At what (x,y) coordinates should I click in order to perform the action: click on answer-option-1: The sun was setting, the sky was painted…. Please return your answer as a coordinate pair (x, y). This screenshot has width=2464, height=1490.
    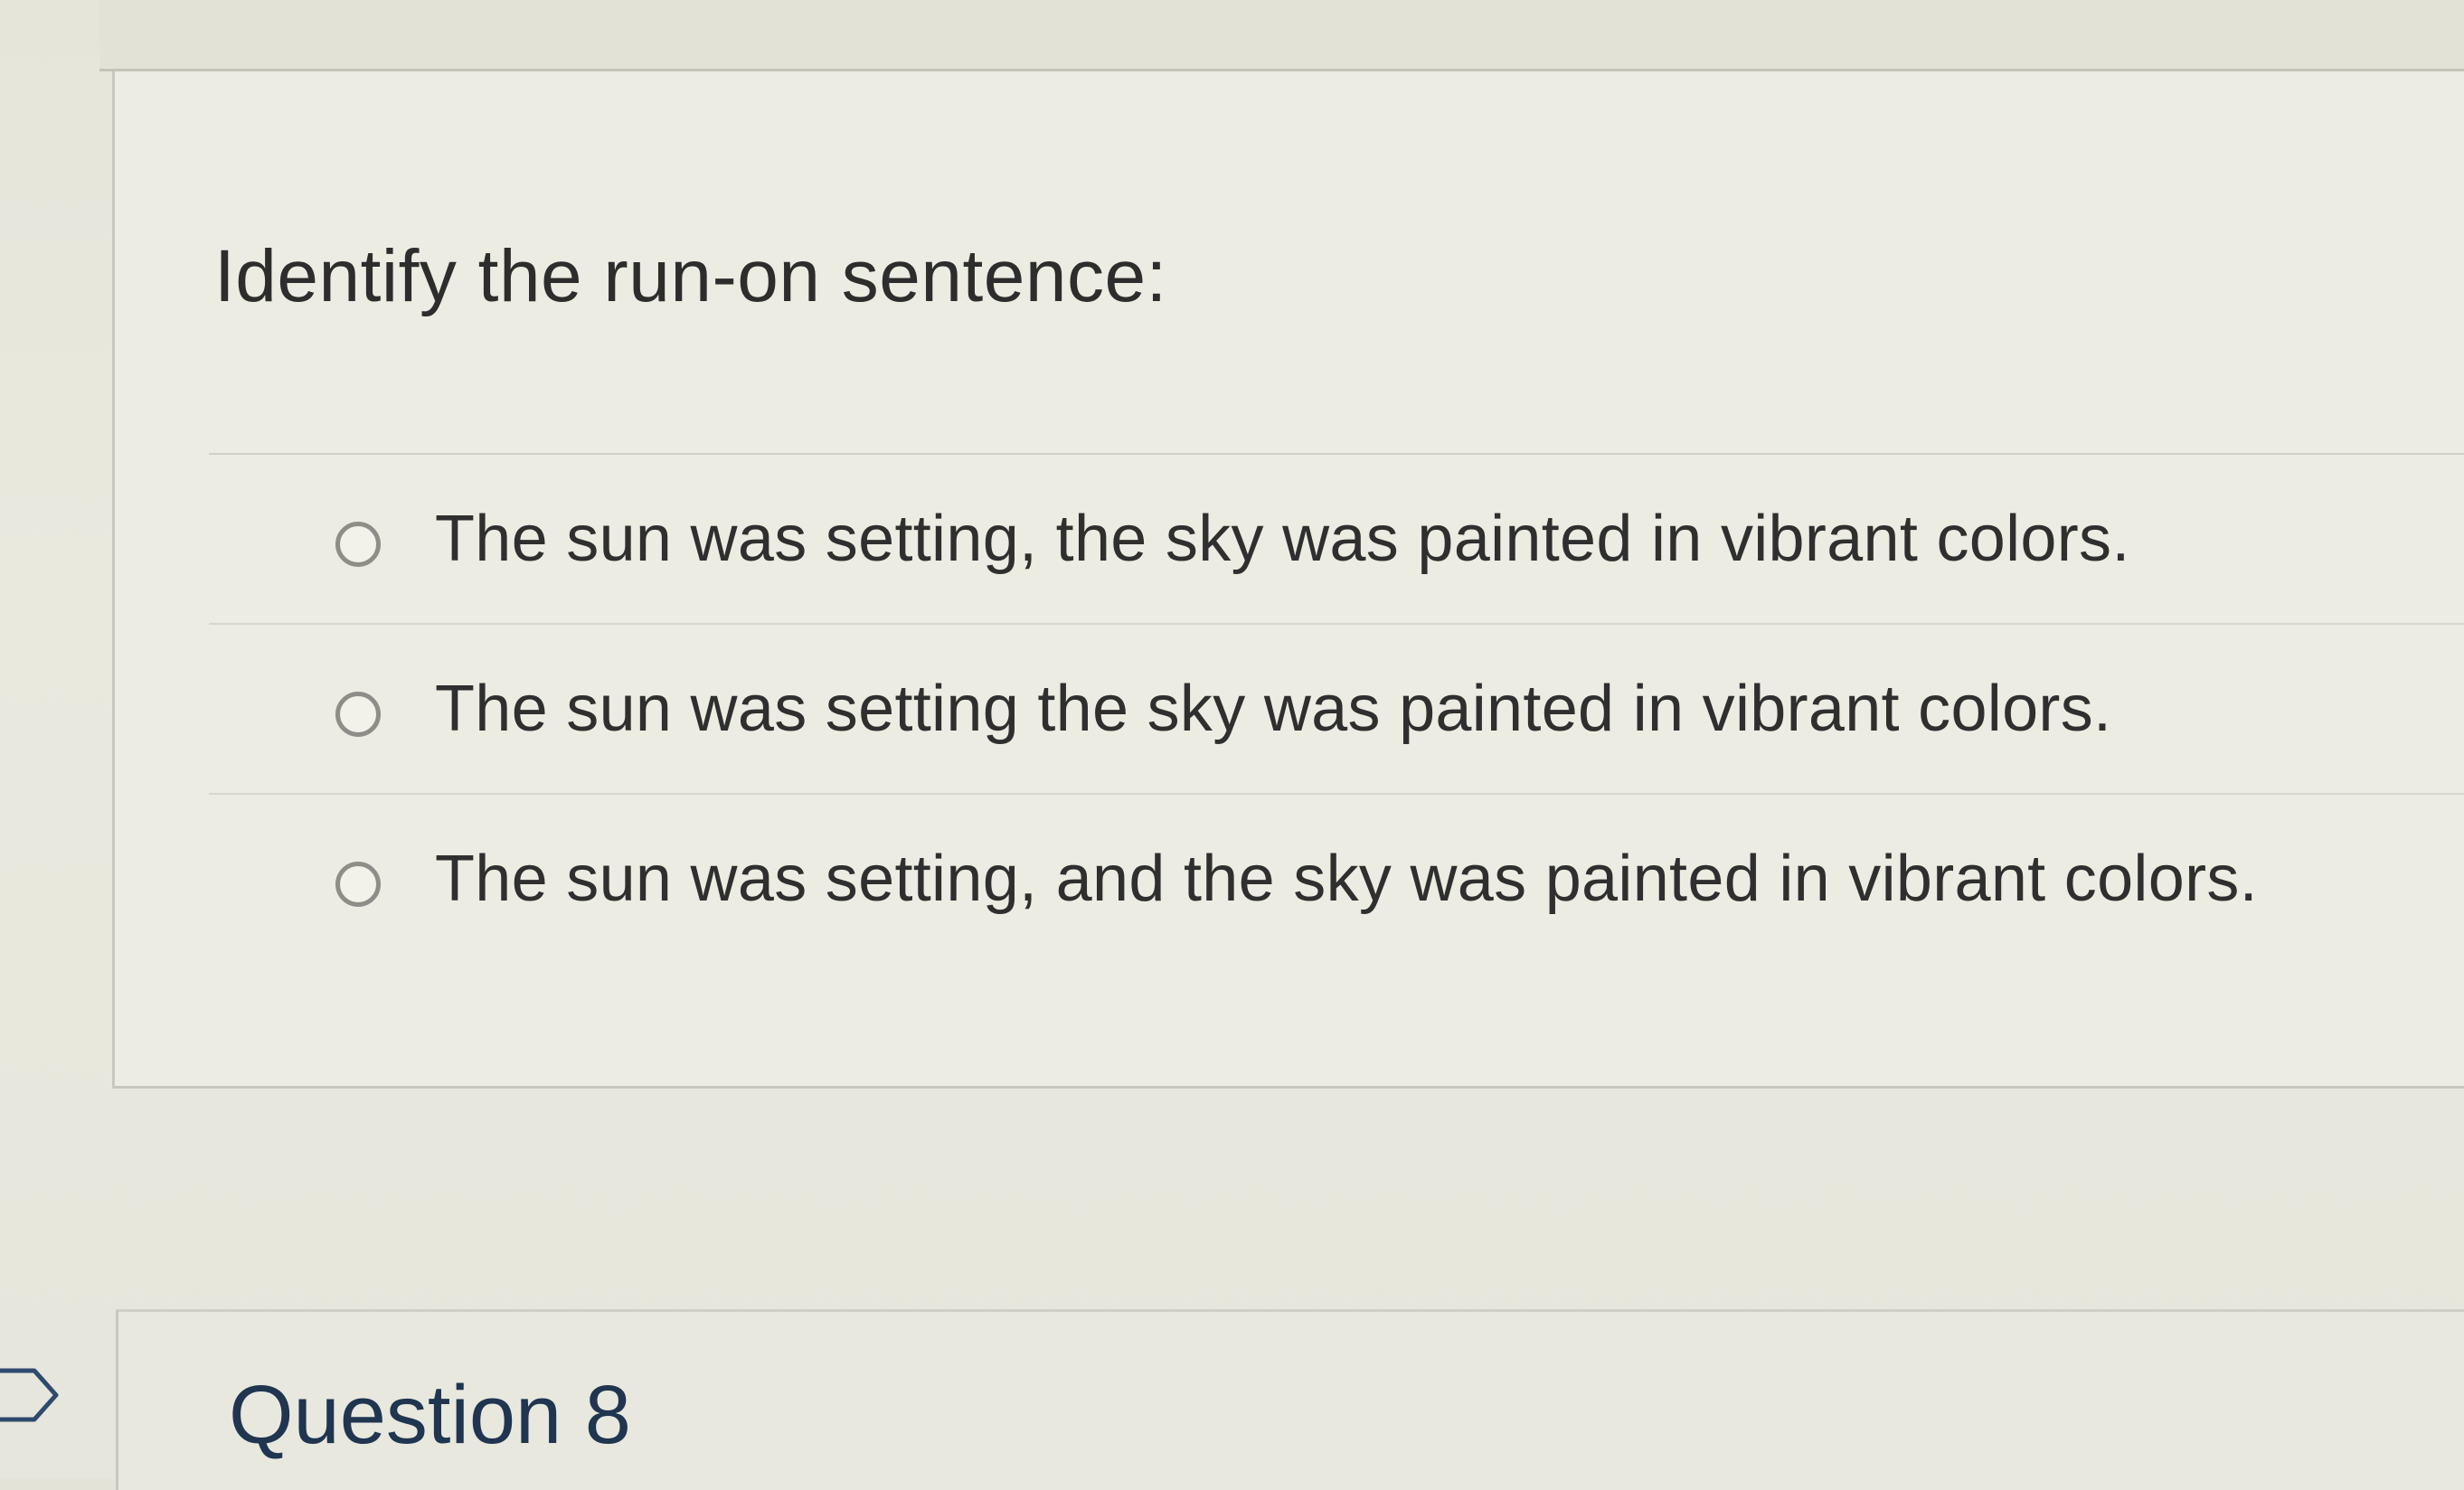
    Looking at the image, I should click on (1336, 540).